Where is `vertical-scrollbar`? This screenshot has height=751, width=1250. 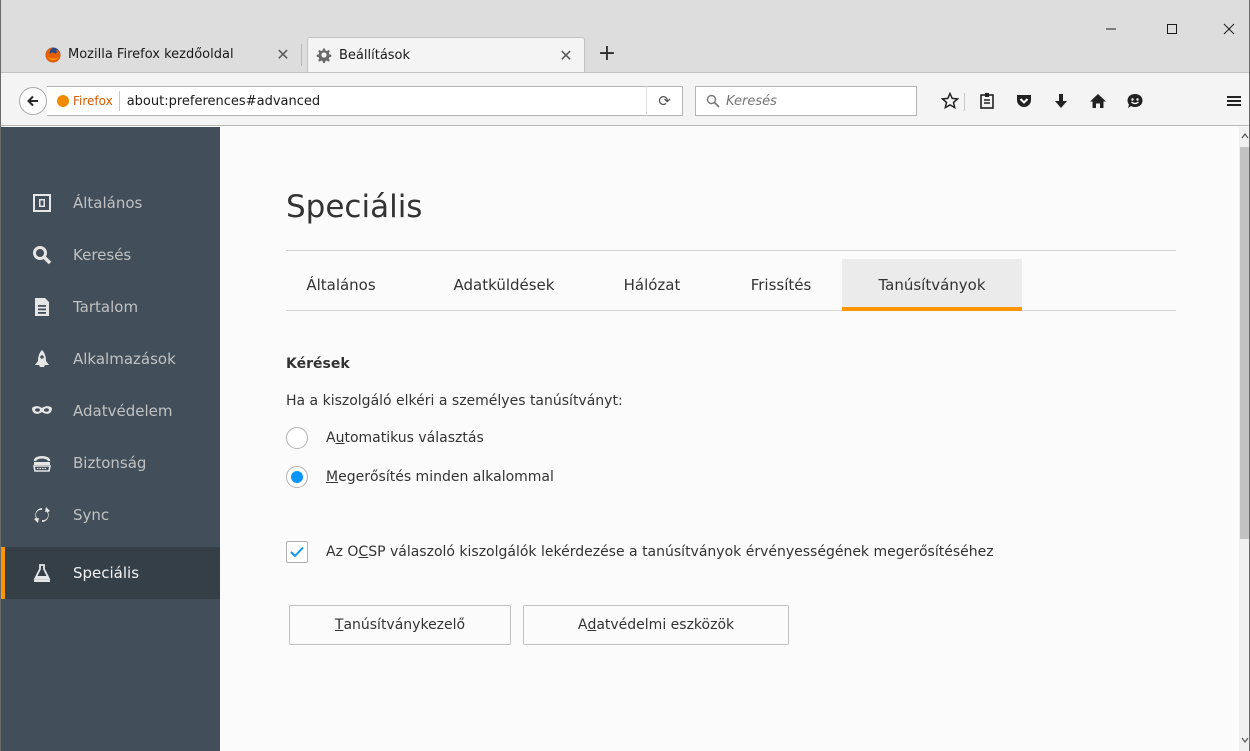
vertical-scrollbar is located at coordinates (1244, 439).